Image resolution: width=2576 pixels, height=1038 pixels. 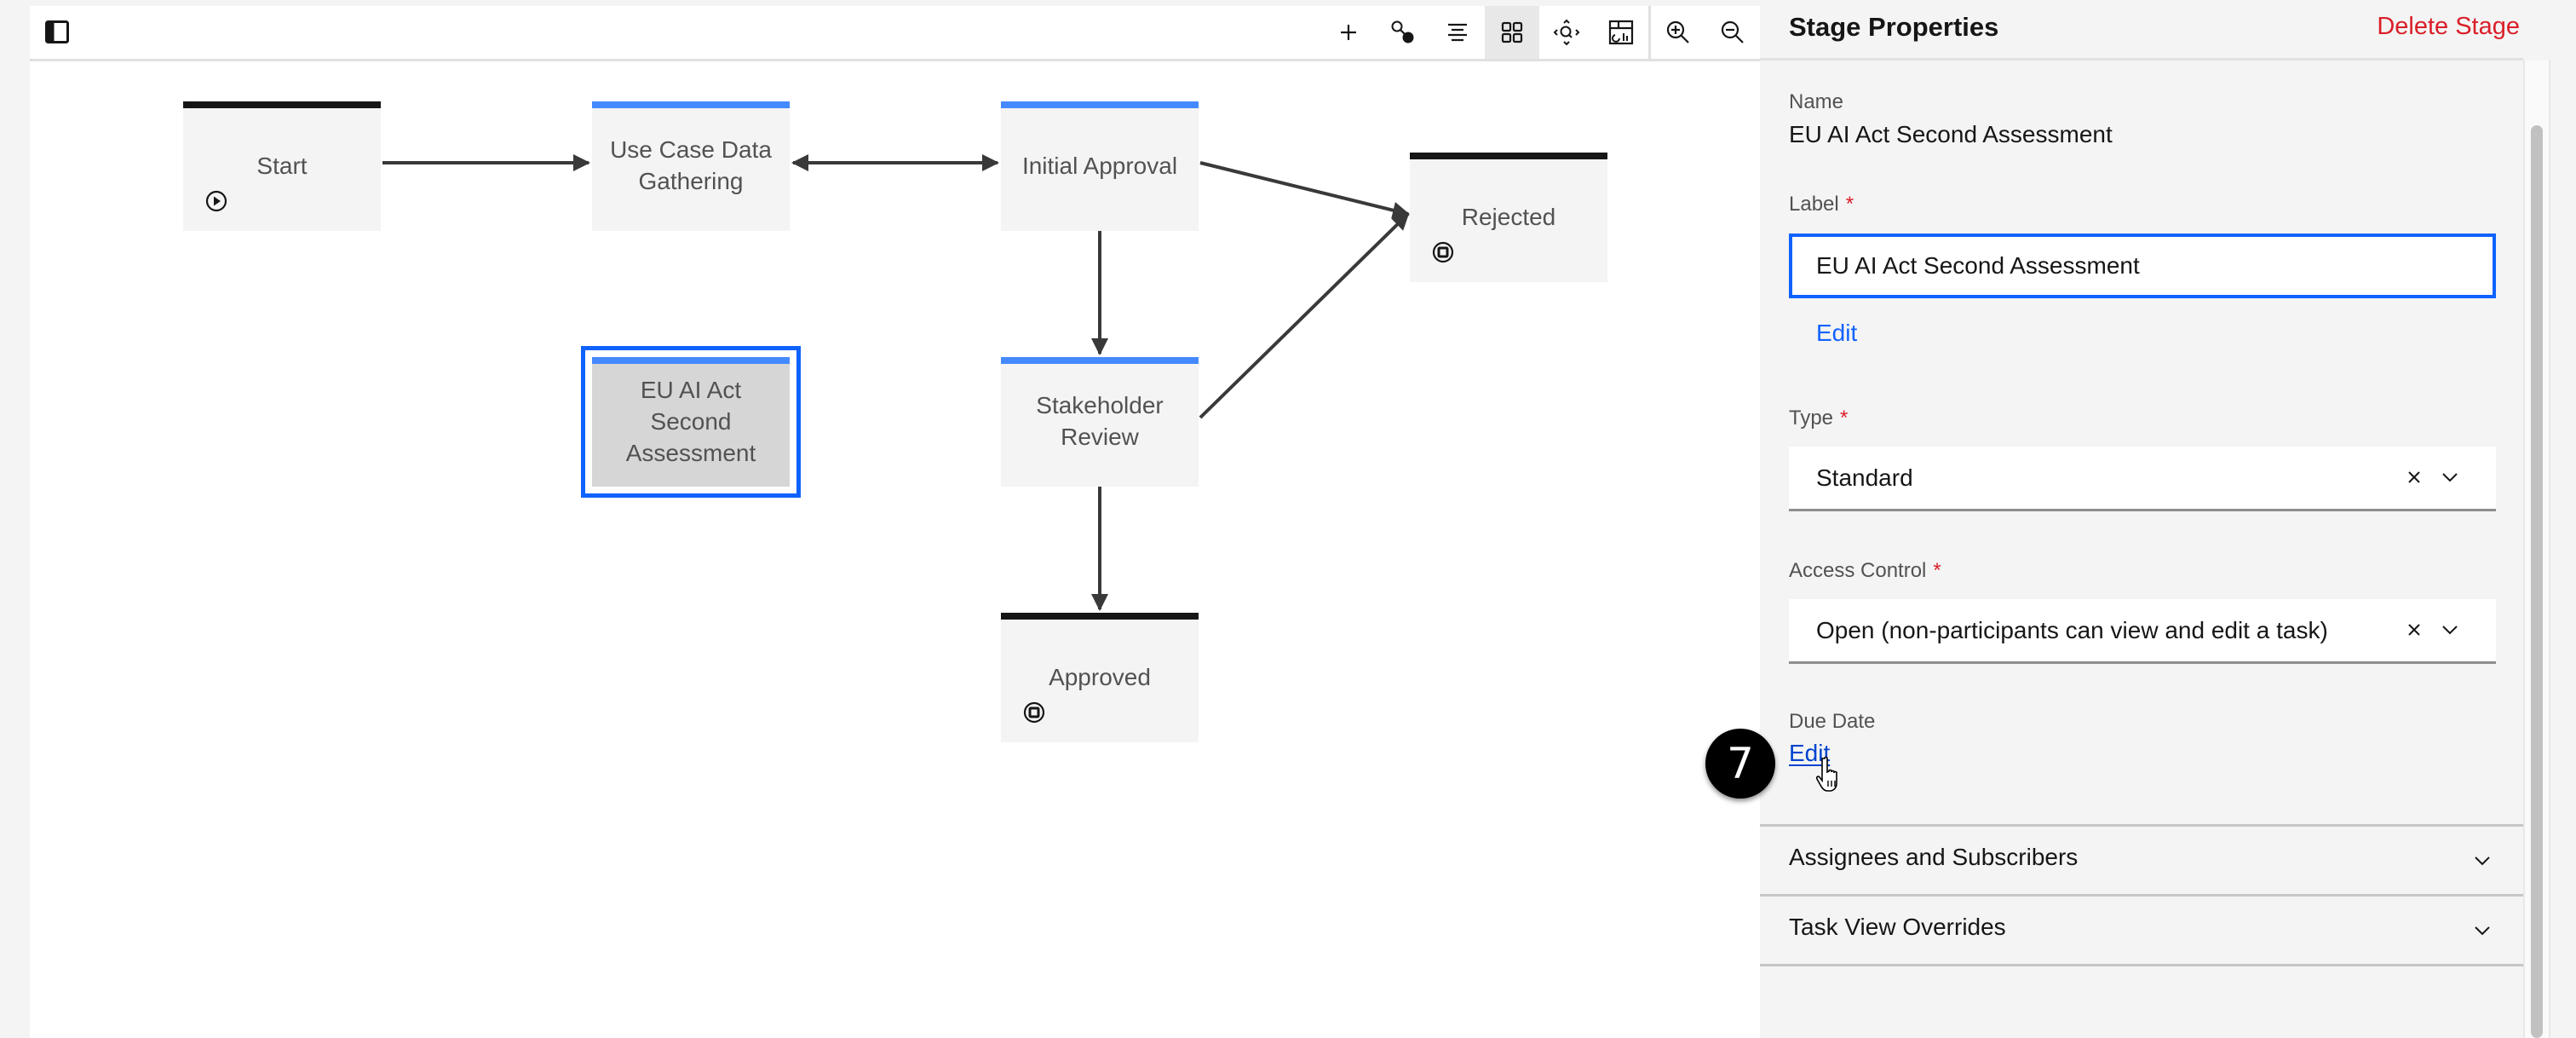 I want to click on node-approved: Approved, so click(x=1100, y=677).